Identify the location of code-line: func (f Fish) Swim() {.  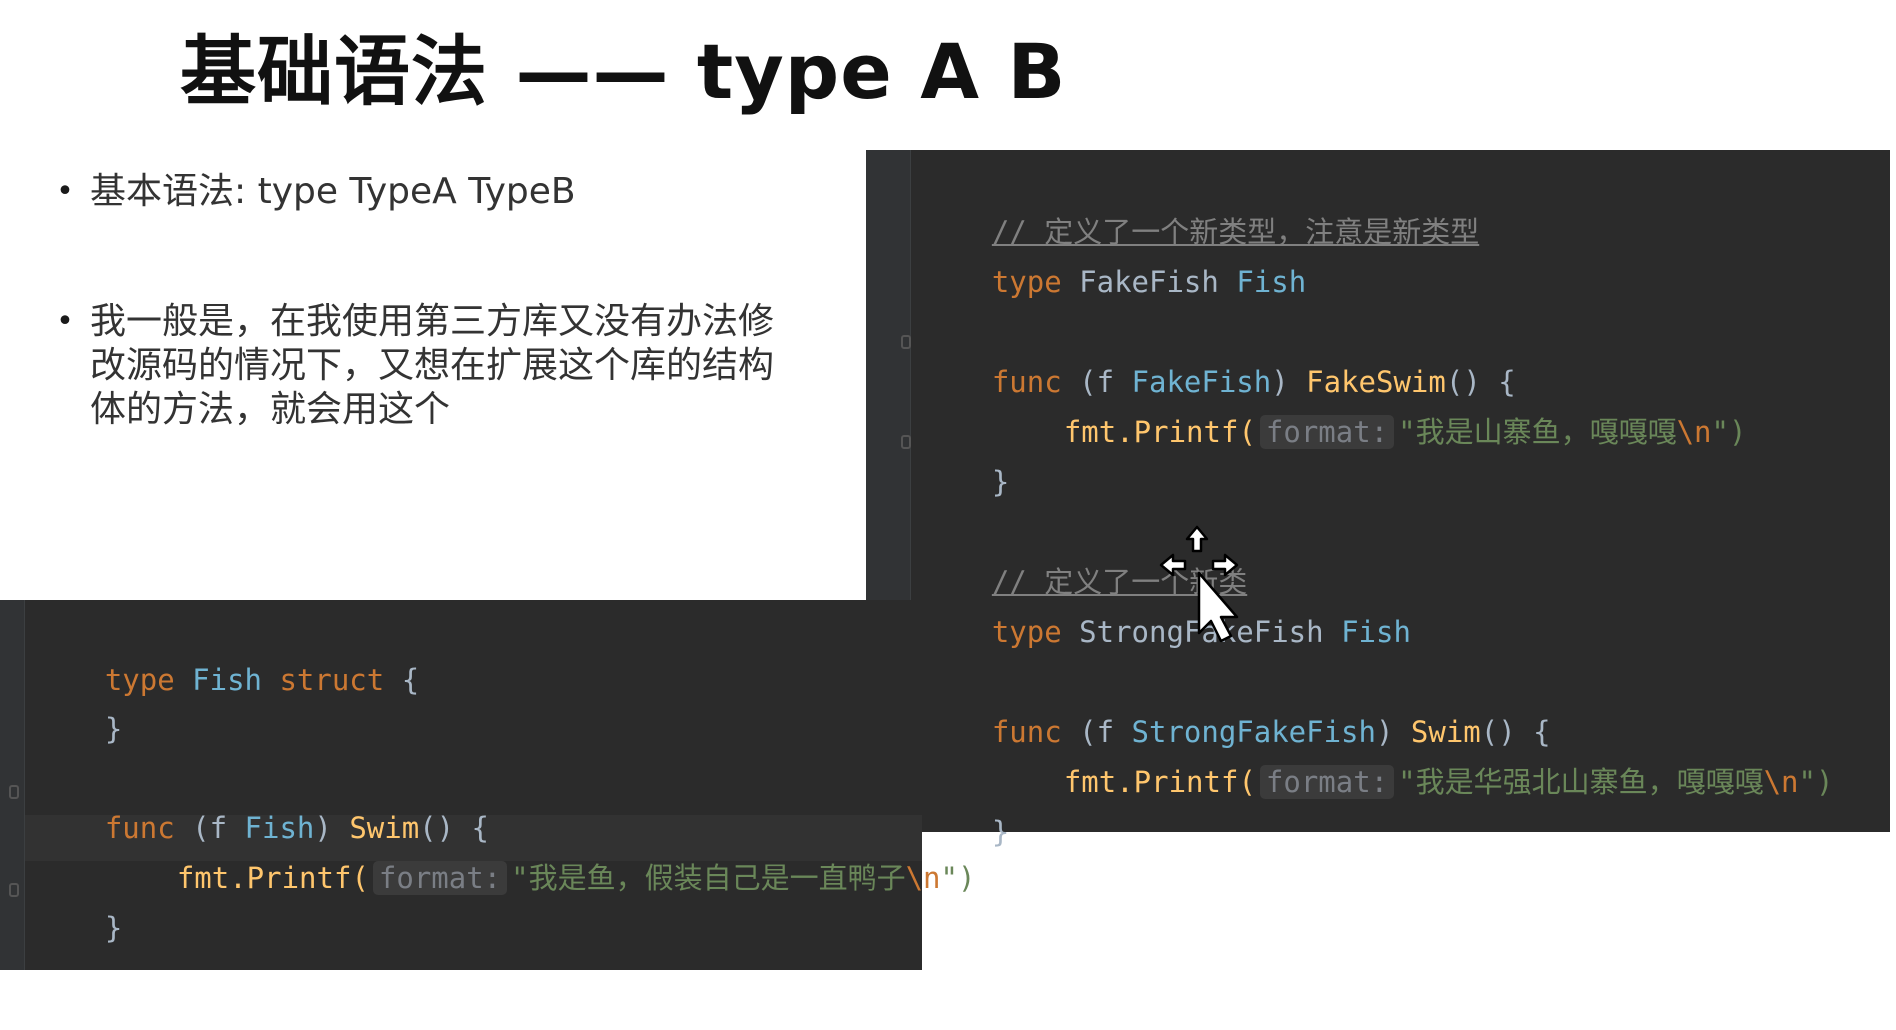
(297, 828).